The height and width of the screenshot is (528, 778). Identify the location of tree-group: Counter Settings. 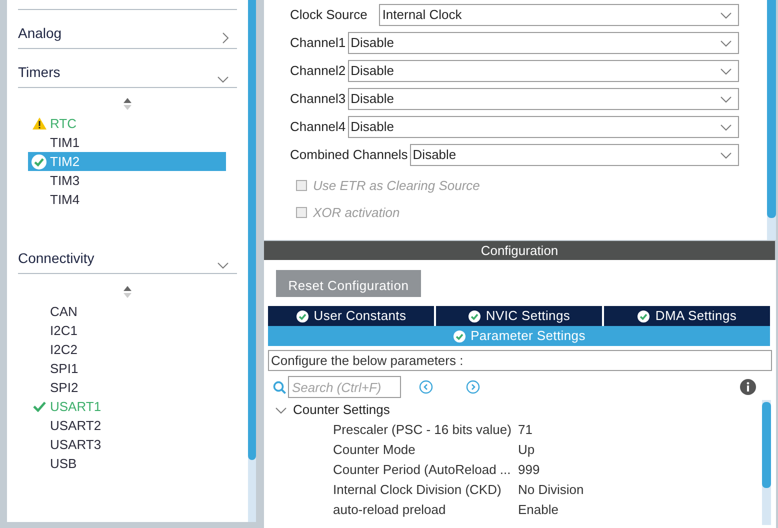
(518, 410).